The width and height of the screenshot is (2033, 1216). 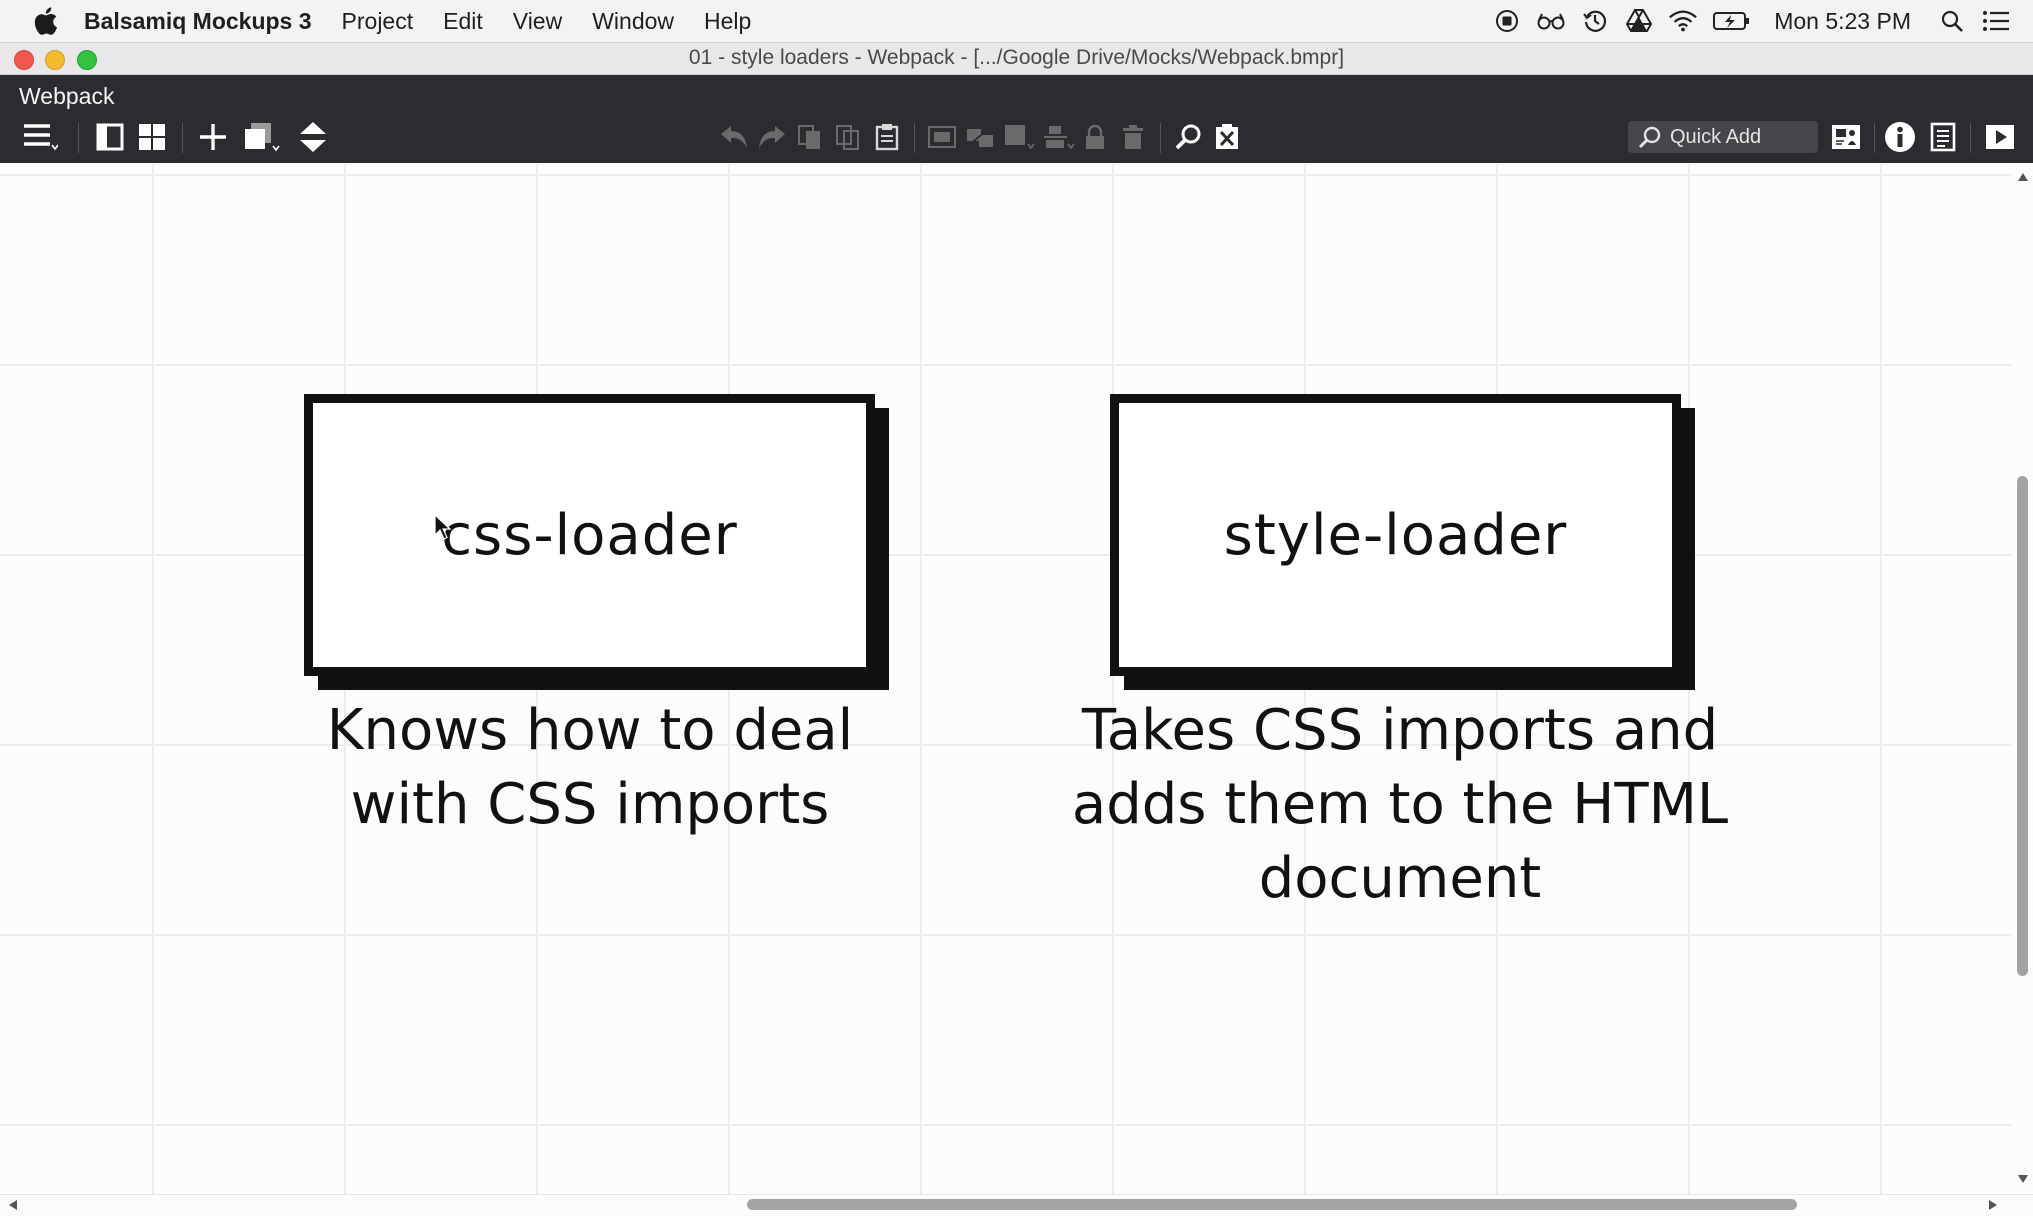 I want to click on css-loader-box: css-loader, so click(x=589, y=535).